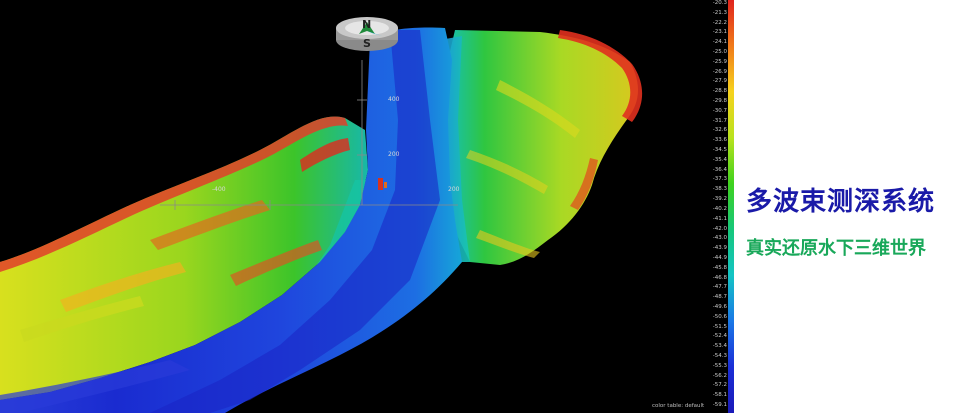 The width and height of the screenshot is (975, 413). Describe the element at coordinates (719, 110) in the screenshot. I see `depth-scale-label: -30.7` at that location.